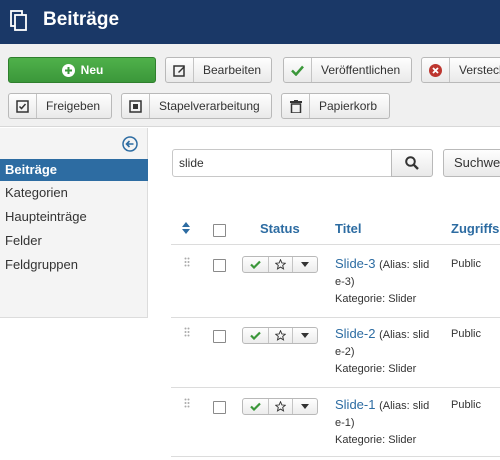 Image resolution: width=500 pixels, height=460 pixels. I want to click on batch-button: Stapelverarbeitung, so click(196, 106).